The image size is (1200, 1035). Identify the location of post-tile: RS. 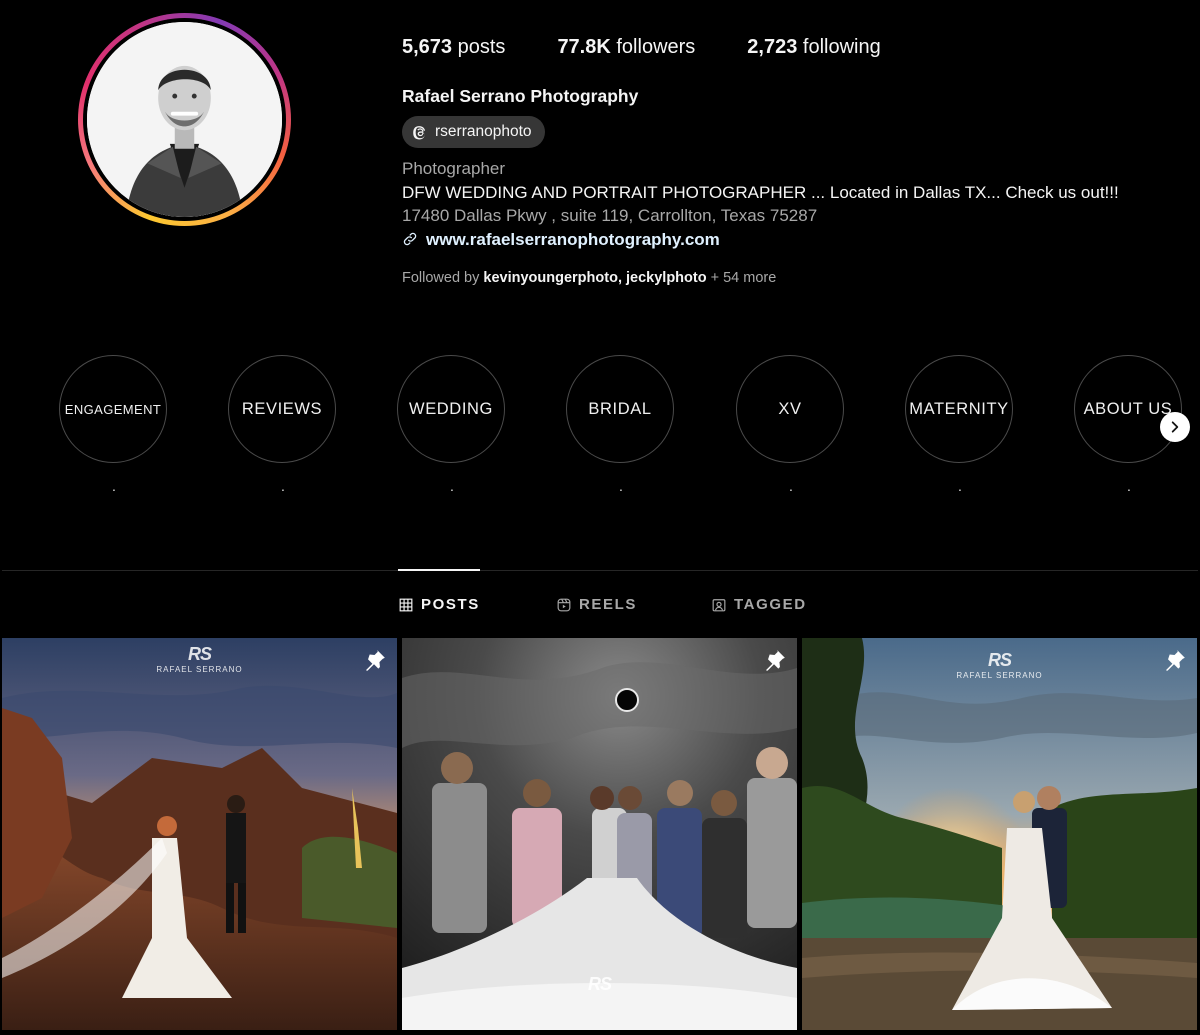
(599, 834).